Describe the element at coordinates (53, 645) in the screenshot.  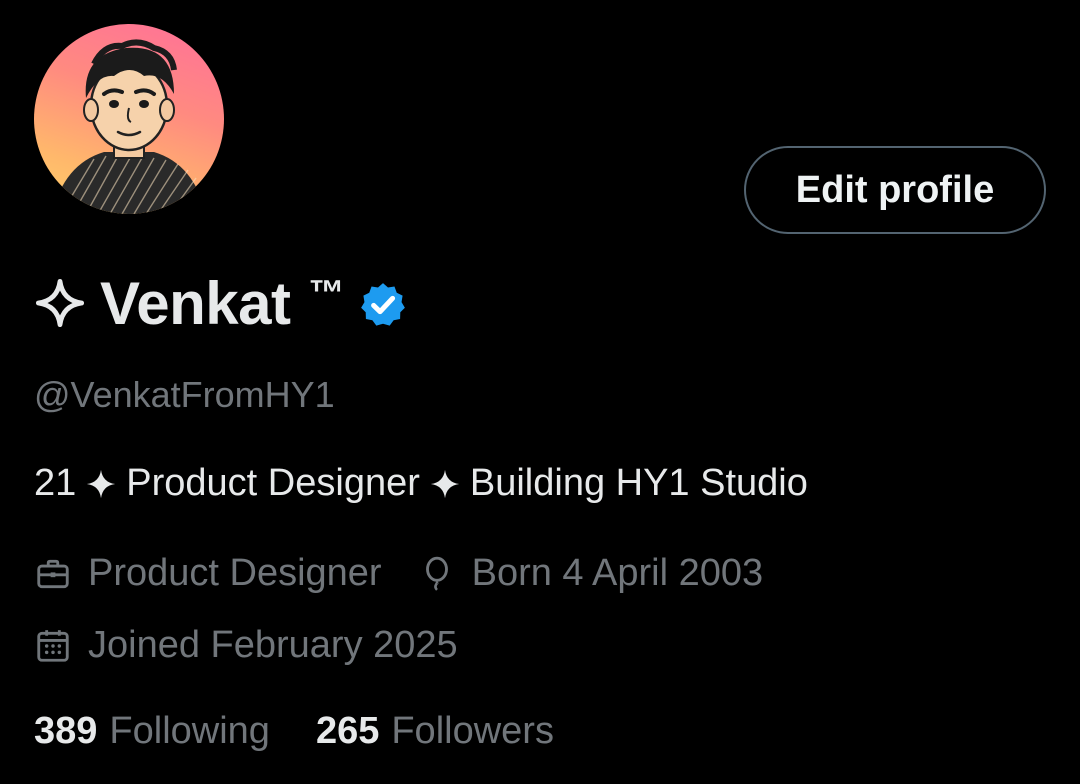
I see `calendar-icon` at that location.